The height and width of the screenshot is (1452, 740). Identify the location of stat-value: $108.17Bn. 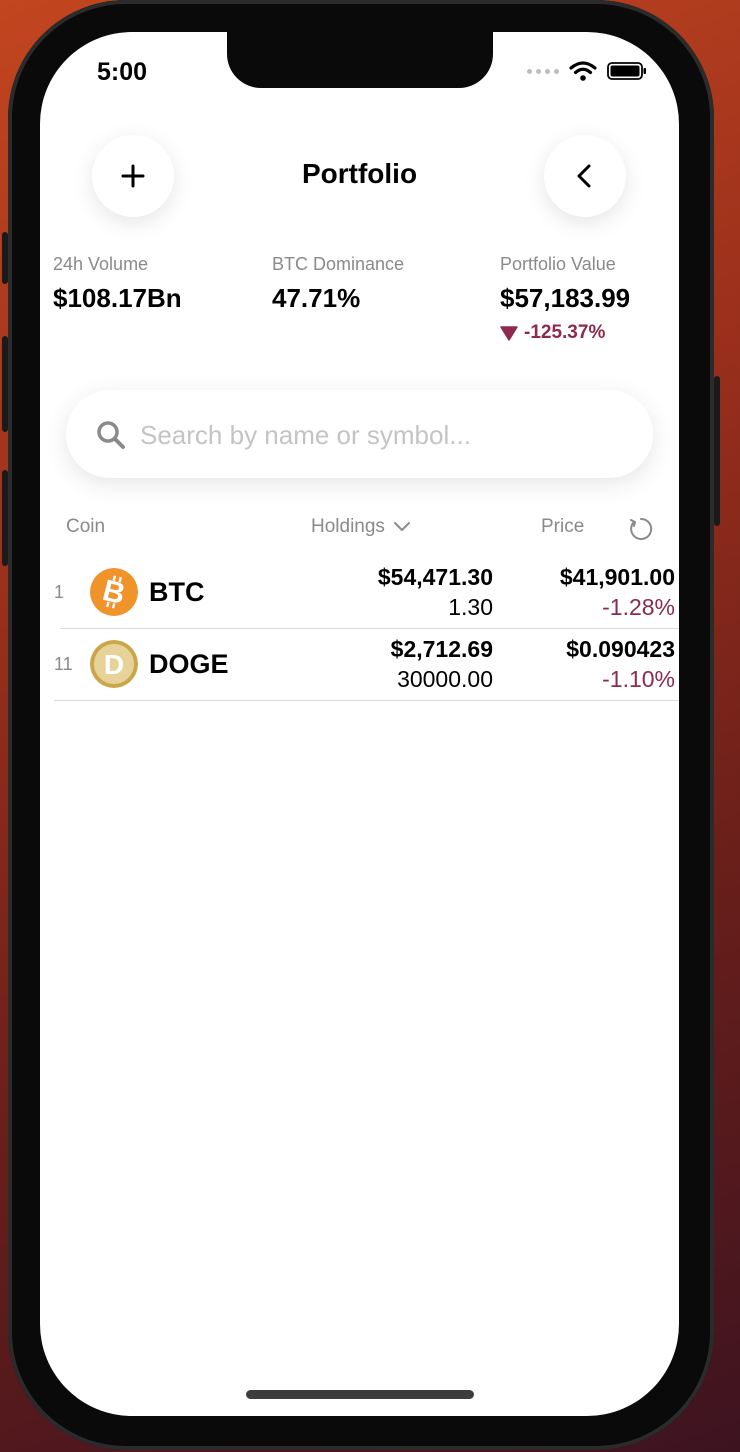
(117, 298).